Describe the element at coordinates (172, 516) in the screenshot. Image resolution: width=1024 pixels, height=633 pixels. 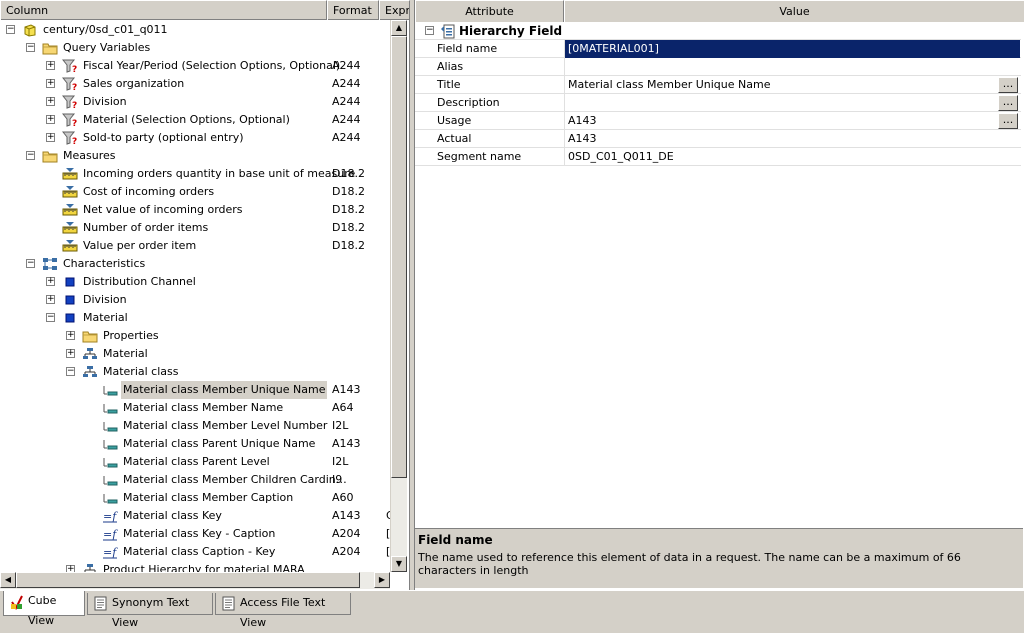
I see `tree-item-label: Material class Key` at that location.